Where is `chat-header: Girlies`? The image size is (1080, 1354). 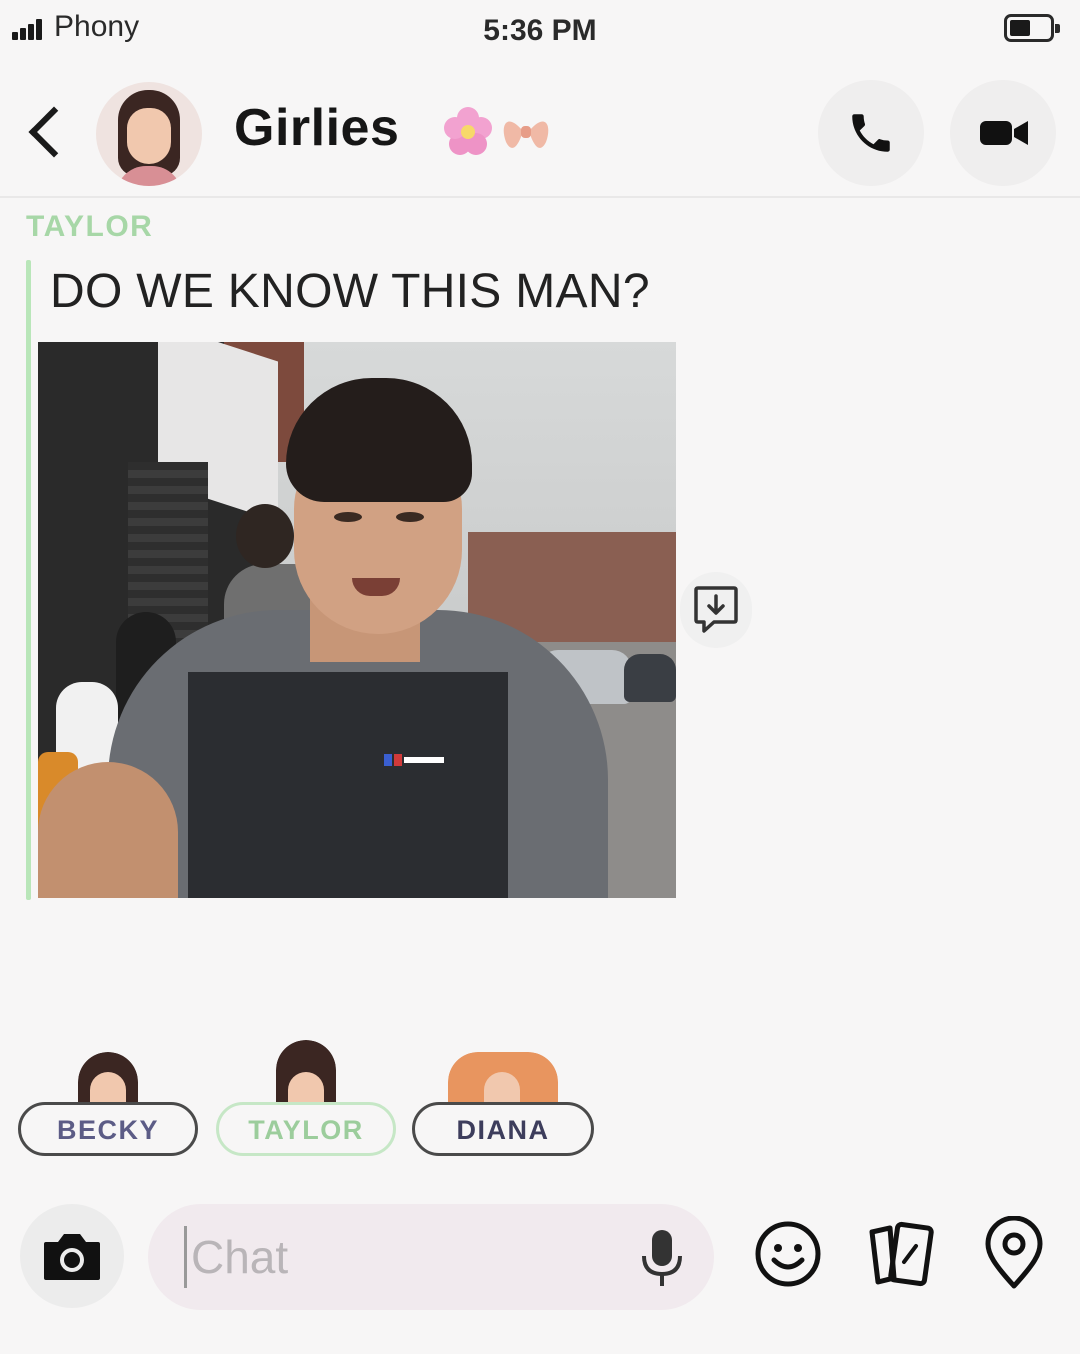
chat-header: Girlies is located at coordinates (540, 133).